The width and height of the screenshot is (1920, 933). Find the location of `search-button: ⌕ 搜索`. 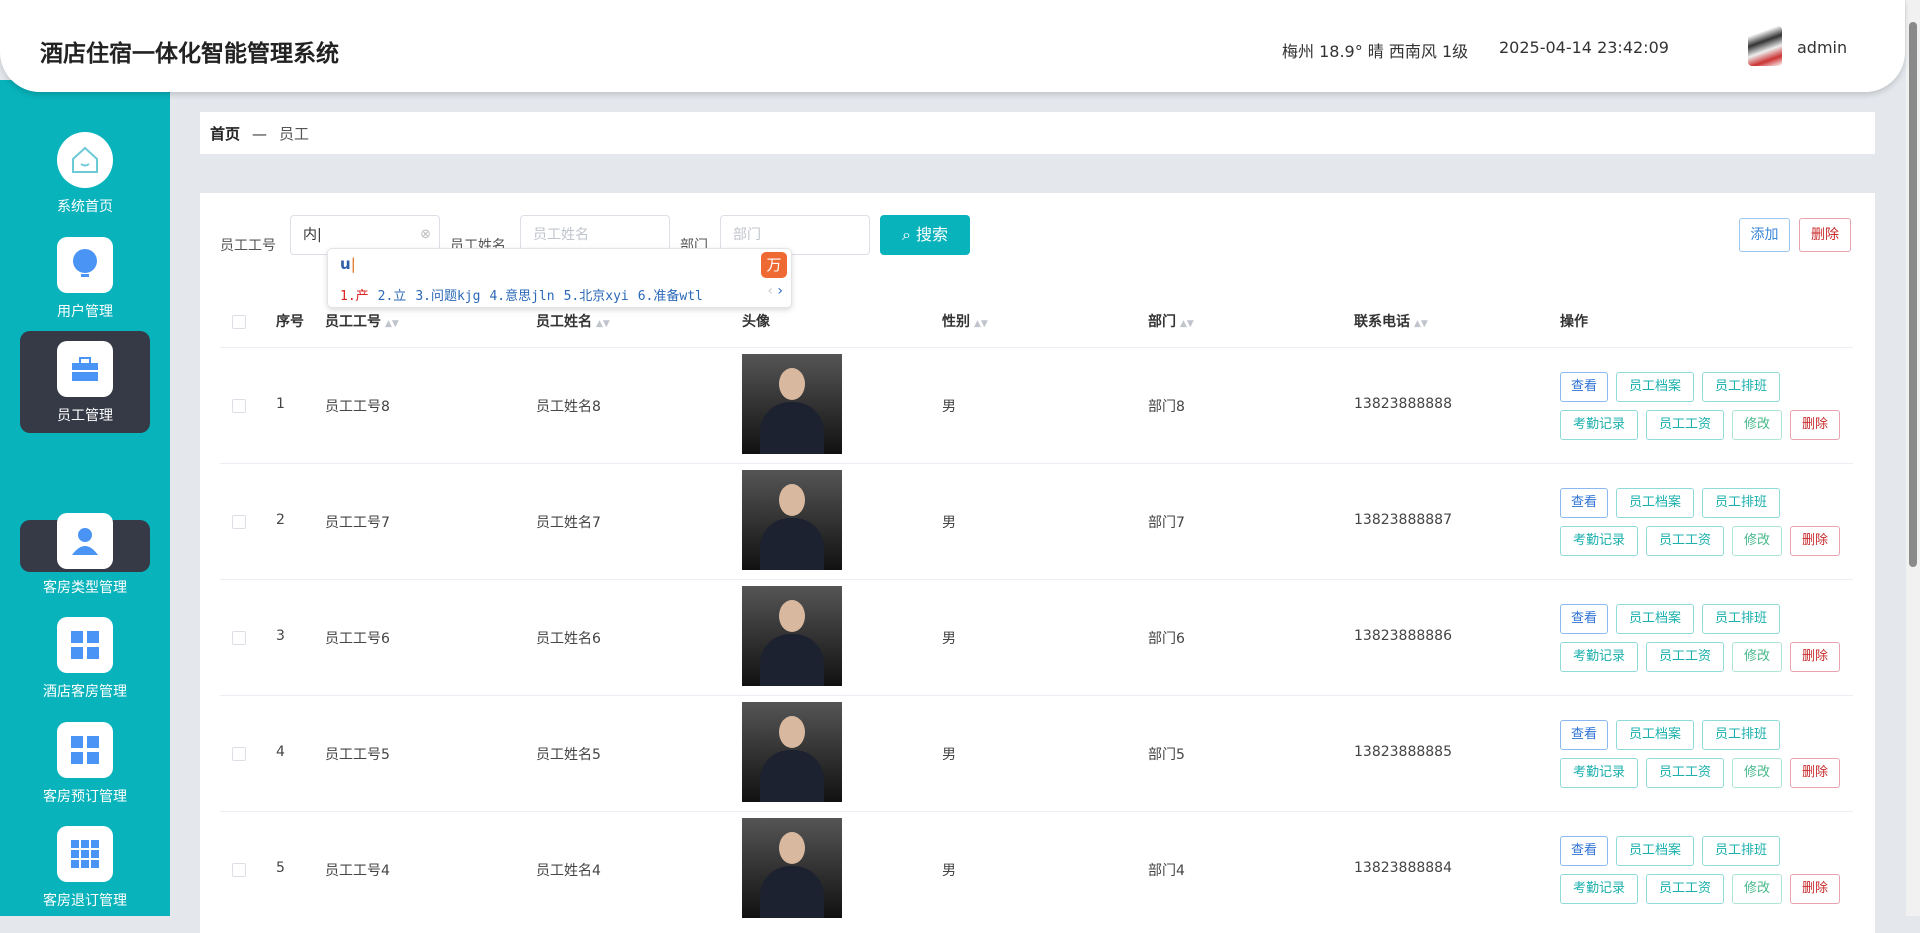

search-button: ⌕ 搜索 is located at coordinates (925, 235).